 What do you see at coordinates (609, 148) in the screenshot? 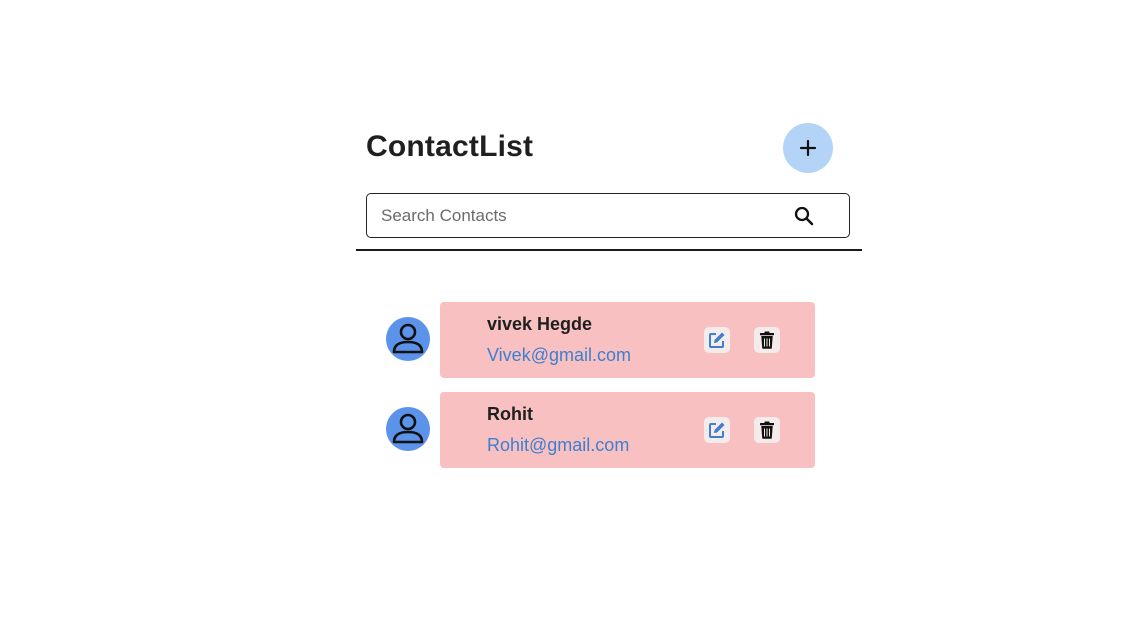
I see `header: ContactList` at bounding box center [609, 148].